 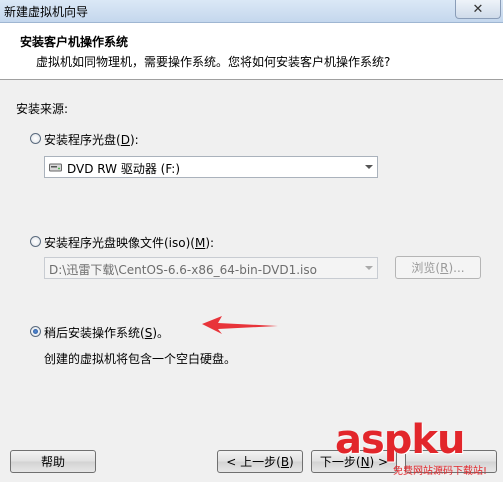 What do you see at coordinates (183, 270) in the screenshot?
I see `iso-path-value: D:\迅雷下载\CentOS-6.6-x86_64-bin-DVD1.iso` at bounding box center [183, 270].